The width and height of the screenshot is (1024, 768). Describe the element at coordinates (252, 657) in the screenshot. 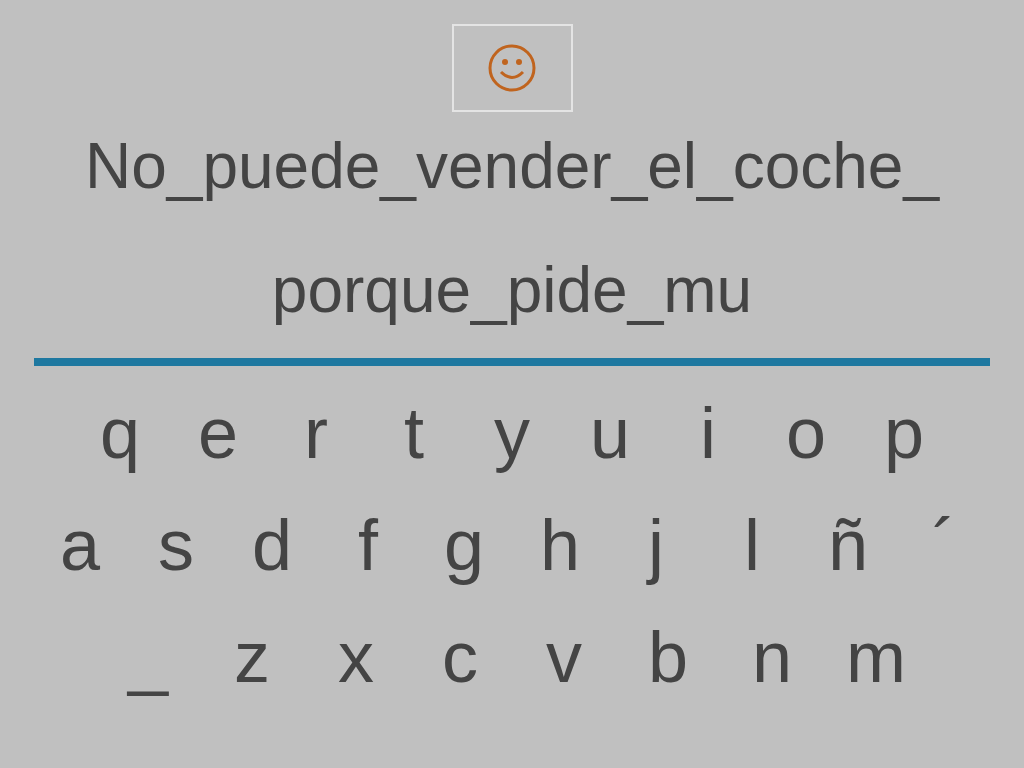

I see `key-button: z` at that location.